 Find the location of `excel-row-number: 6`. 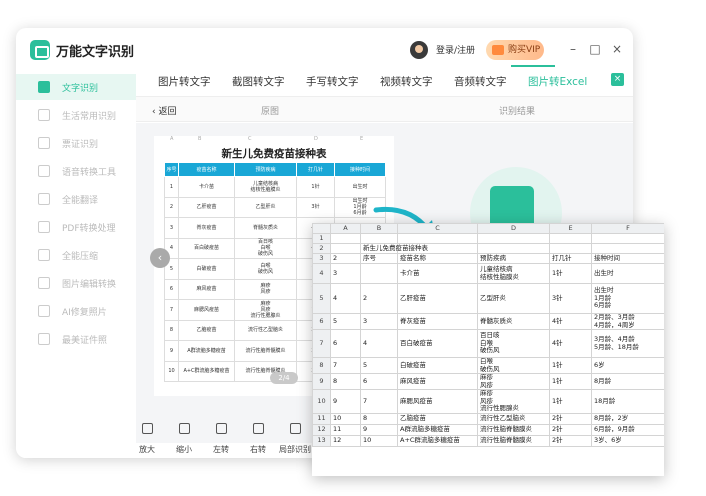

excel-row-number: 6 is located at coordinates (321, 321).